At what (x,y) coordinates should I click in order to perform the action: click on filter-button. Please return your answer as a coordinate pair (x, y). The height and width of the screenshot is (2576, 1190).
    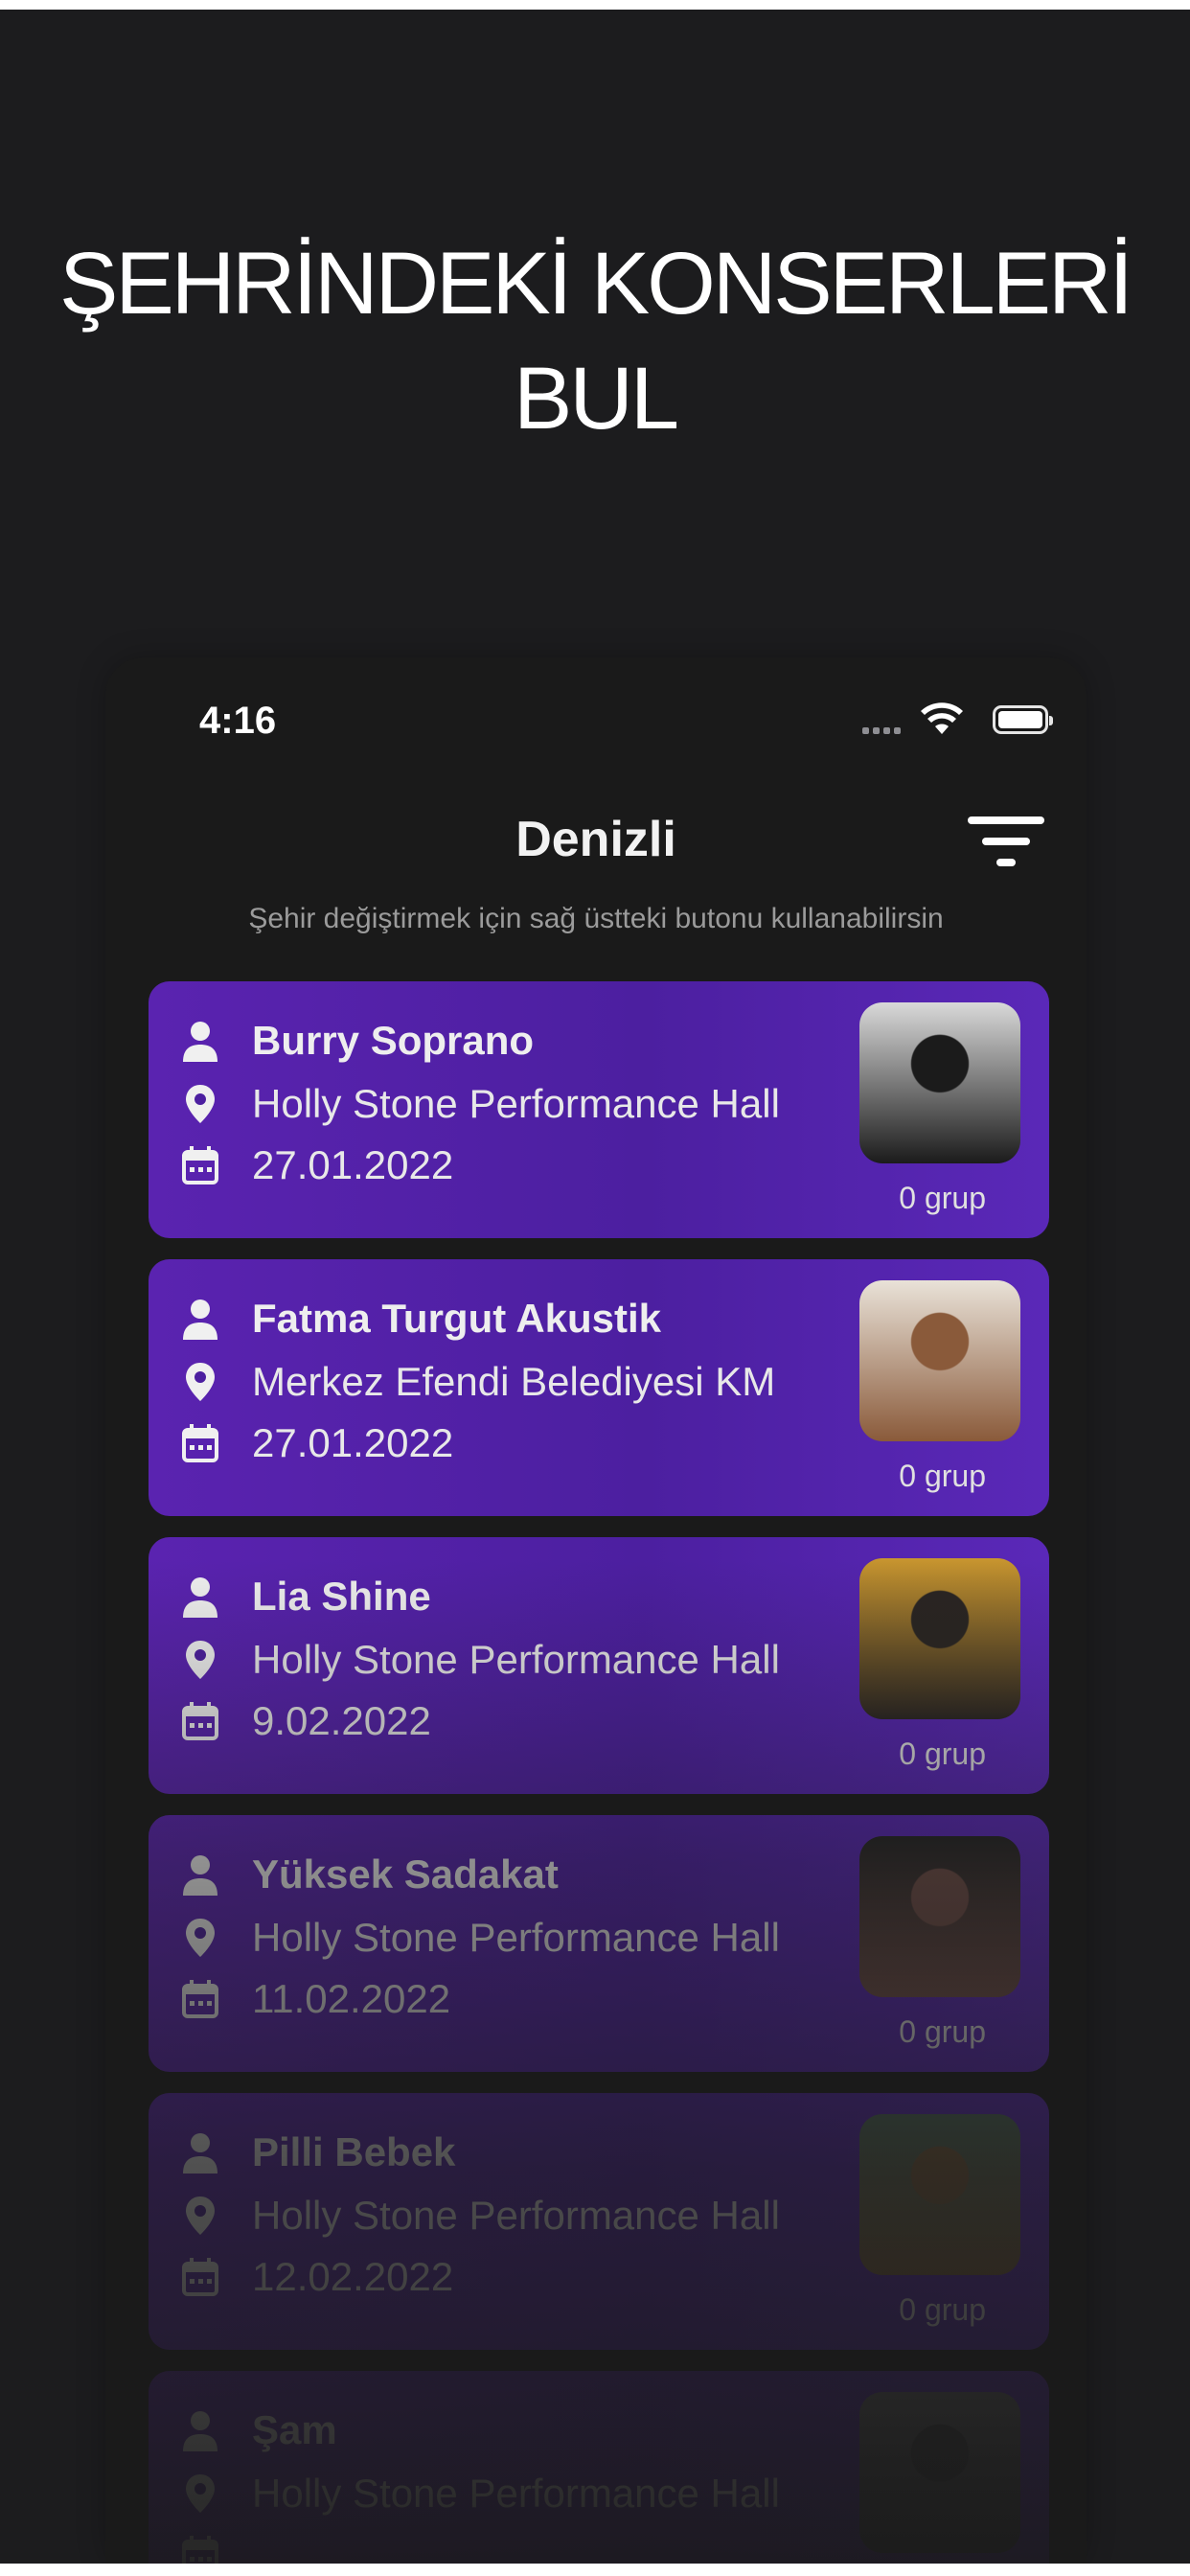
    Looking at the image, I should click on (1006, 842).